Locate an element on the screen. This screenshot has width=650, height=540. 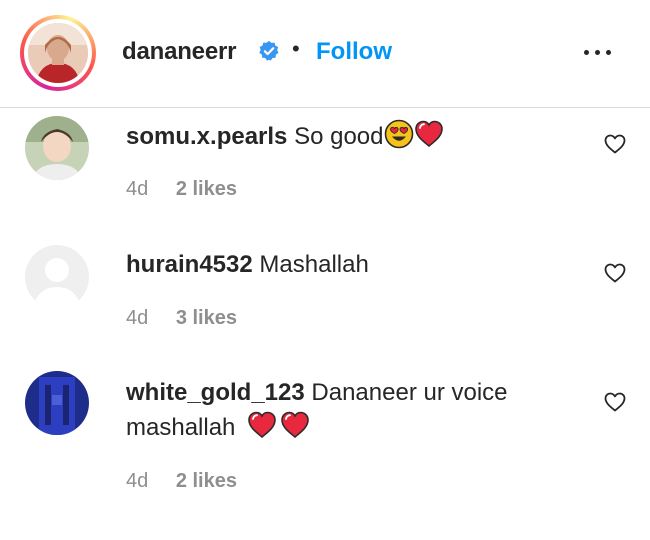
follow-button: Follow is located at coordinates (354, 52).